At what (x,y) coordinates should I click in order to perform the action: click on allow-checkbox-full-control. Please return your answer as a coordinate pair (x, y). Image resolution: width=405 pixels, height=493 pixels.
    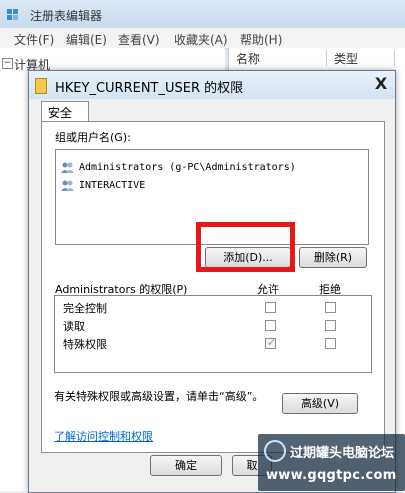
    Looking at the image, I should click on (270, 307).